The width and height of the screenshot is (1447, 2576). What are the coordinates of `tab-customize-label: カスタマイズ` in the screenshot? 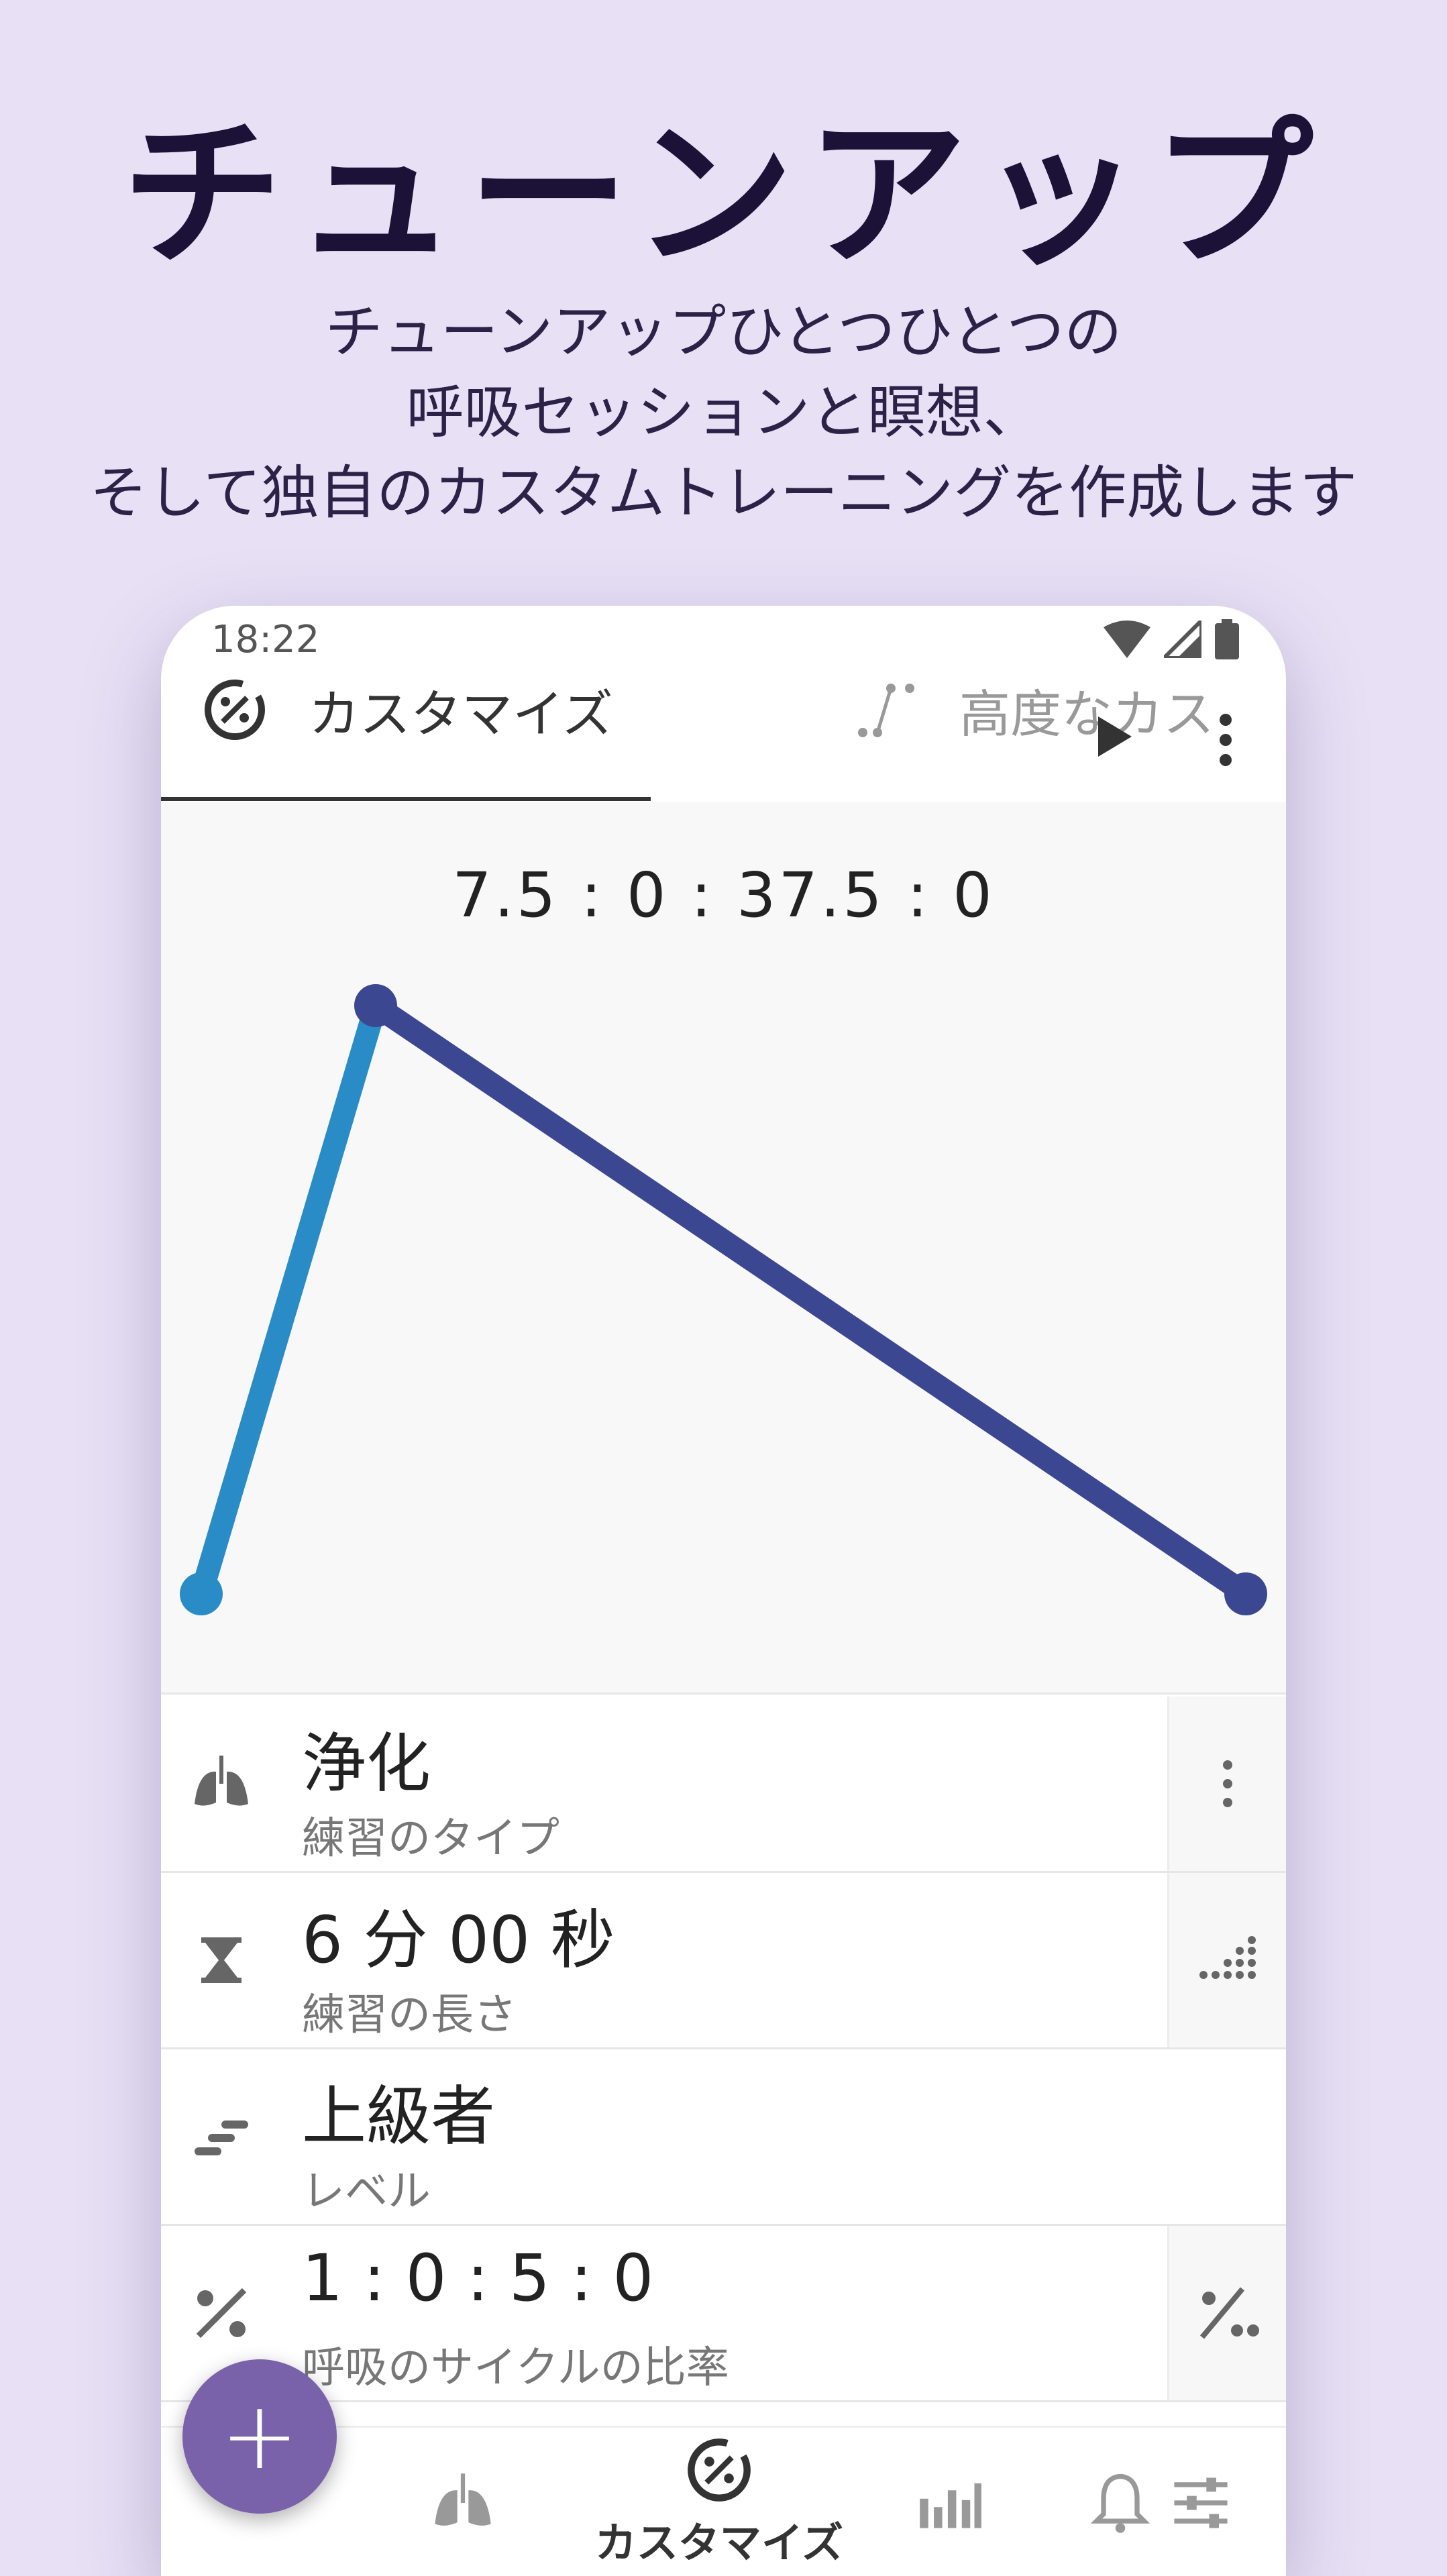 It's located at (461, 714).